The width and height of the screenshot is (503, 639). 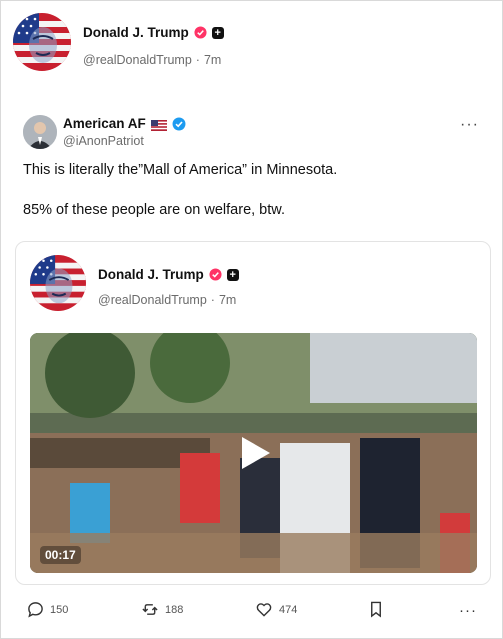 I want to click on author-name-row: Donald J. Trump +, so click(x=153, y=32).